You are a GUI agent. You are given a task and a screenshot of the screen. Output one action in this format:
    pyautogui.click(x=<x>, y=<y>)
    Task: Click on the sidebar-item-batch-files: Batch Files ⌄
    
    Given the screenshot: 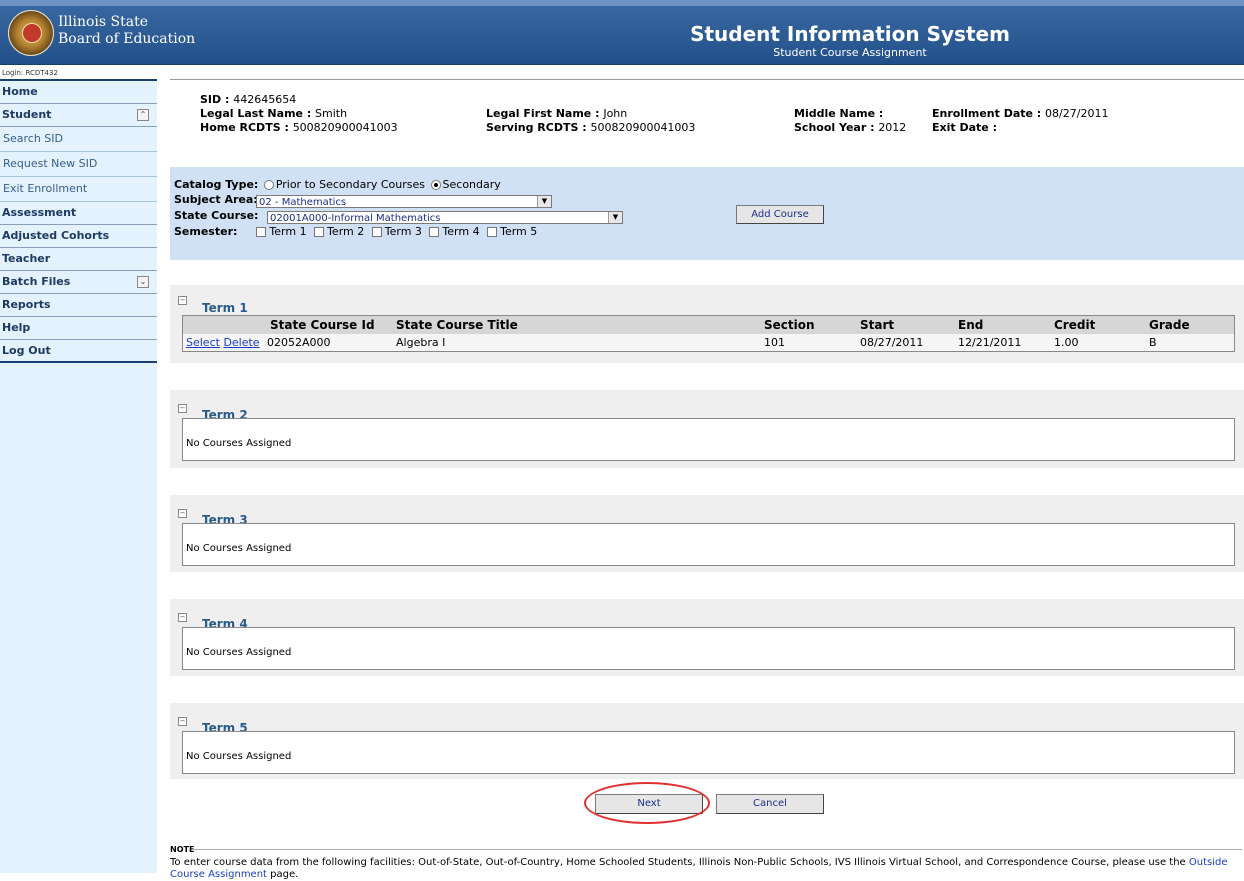 What is the action you would take?
    pyautogui.click(x=78, y=282)
    